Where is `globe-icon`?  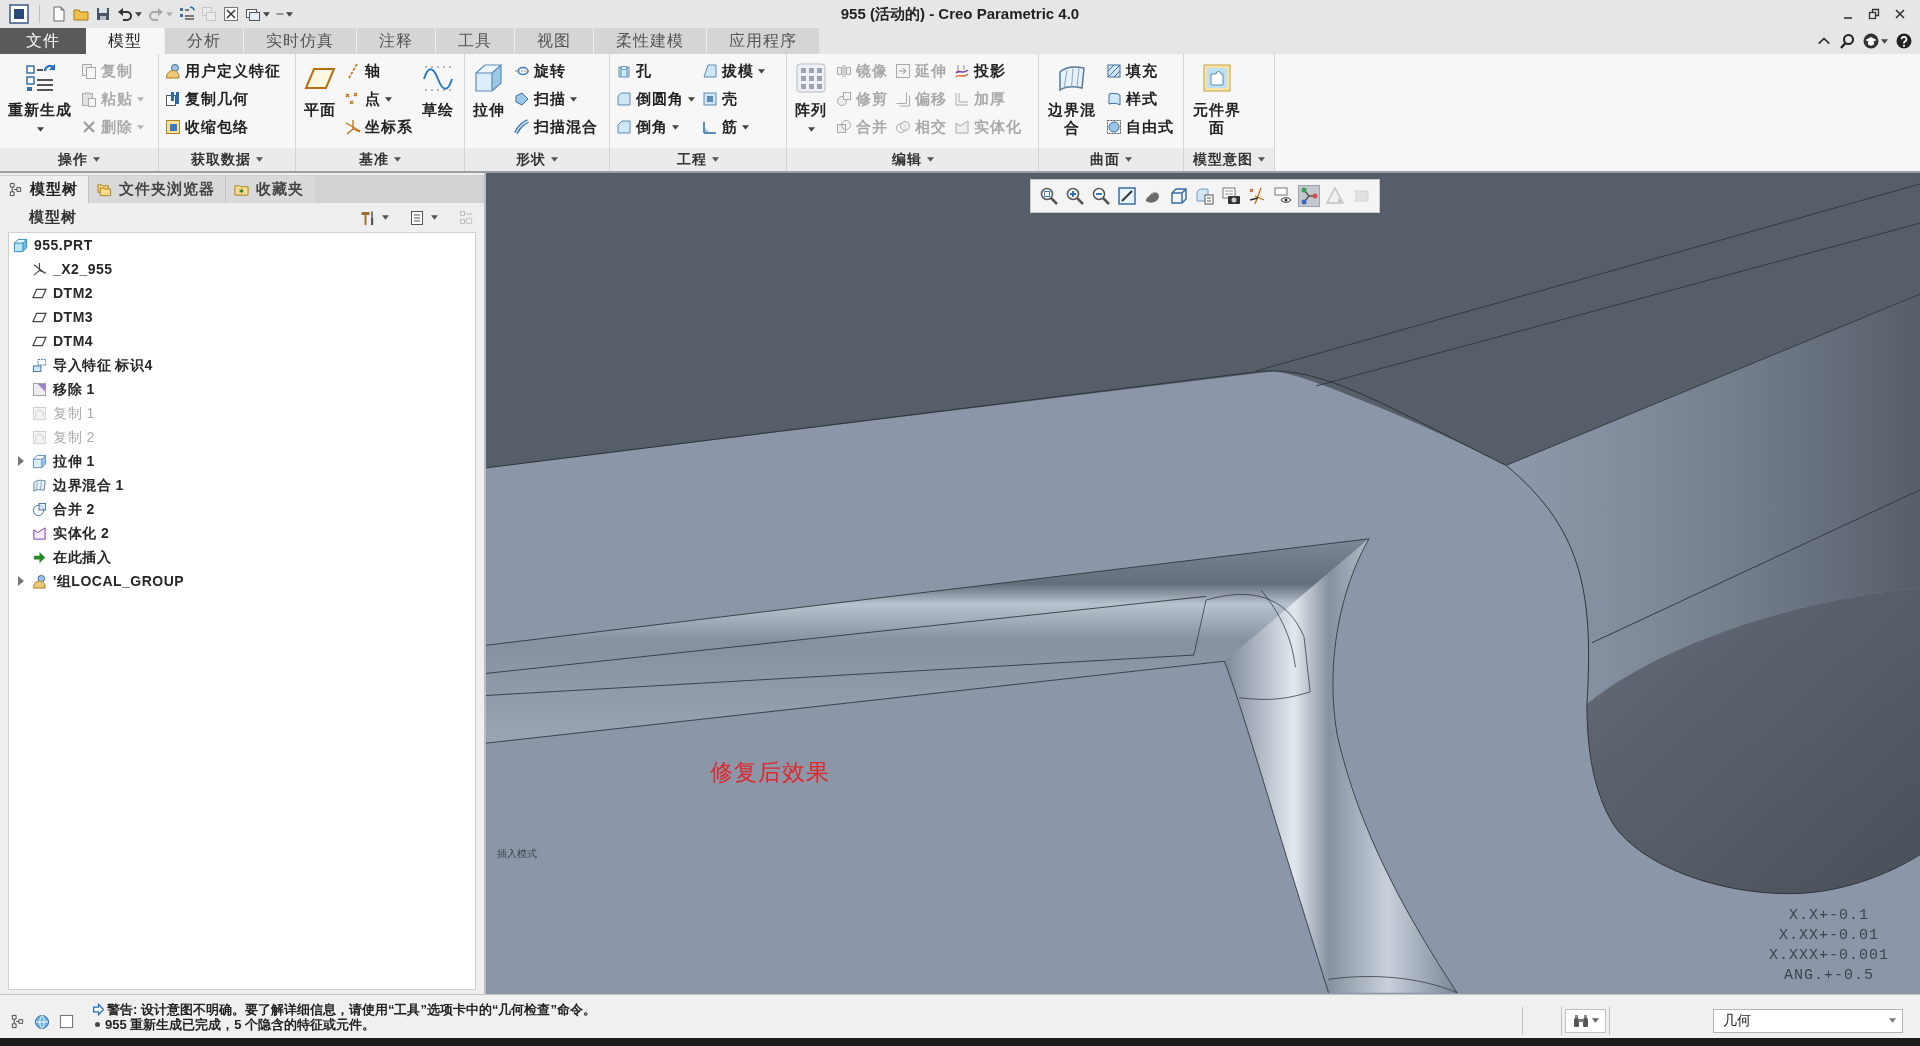
globe-icon is located at coordinates (42, 1021).